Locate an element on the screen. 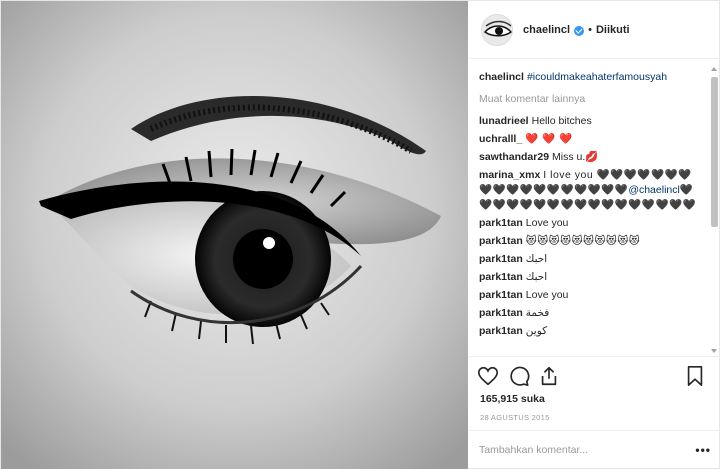  follow-status-button: Diikuti is located at coordinates (613, 30).